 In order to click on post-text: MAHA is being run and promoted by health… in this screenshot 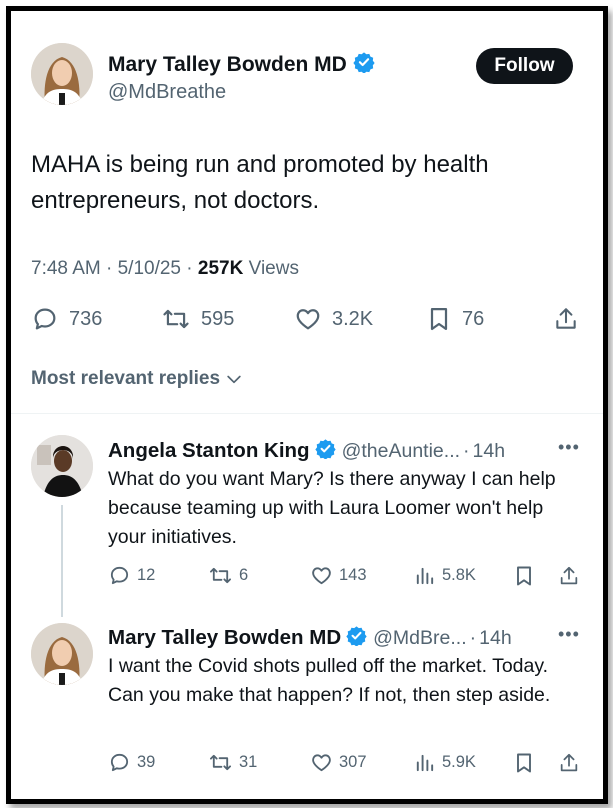, I will do `click(260, 182)`.